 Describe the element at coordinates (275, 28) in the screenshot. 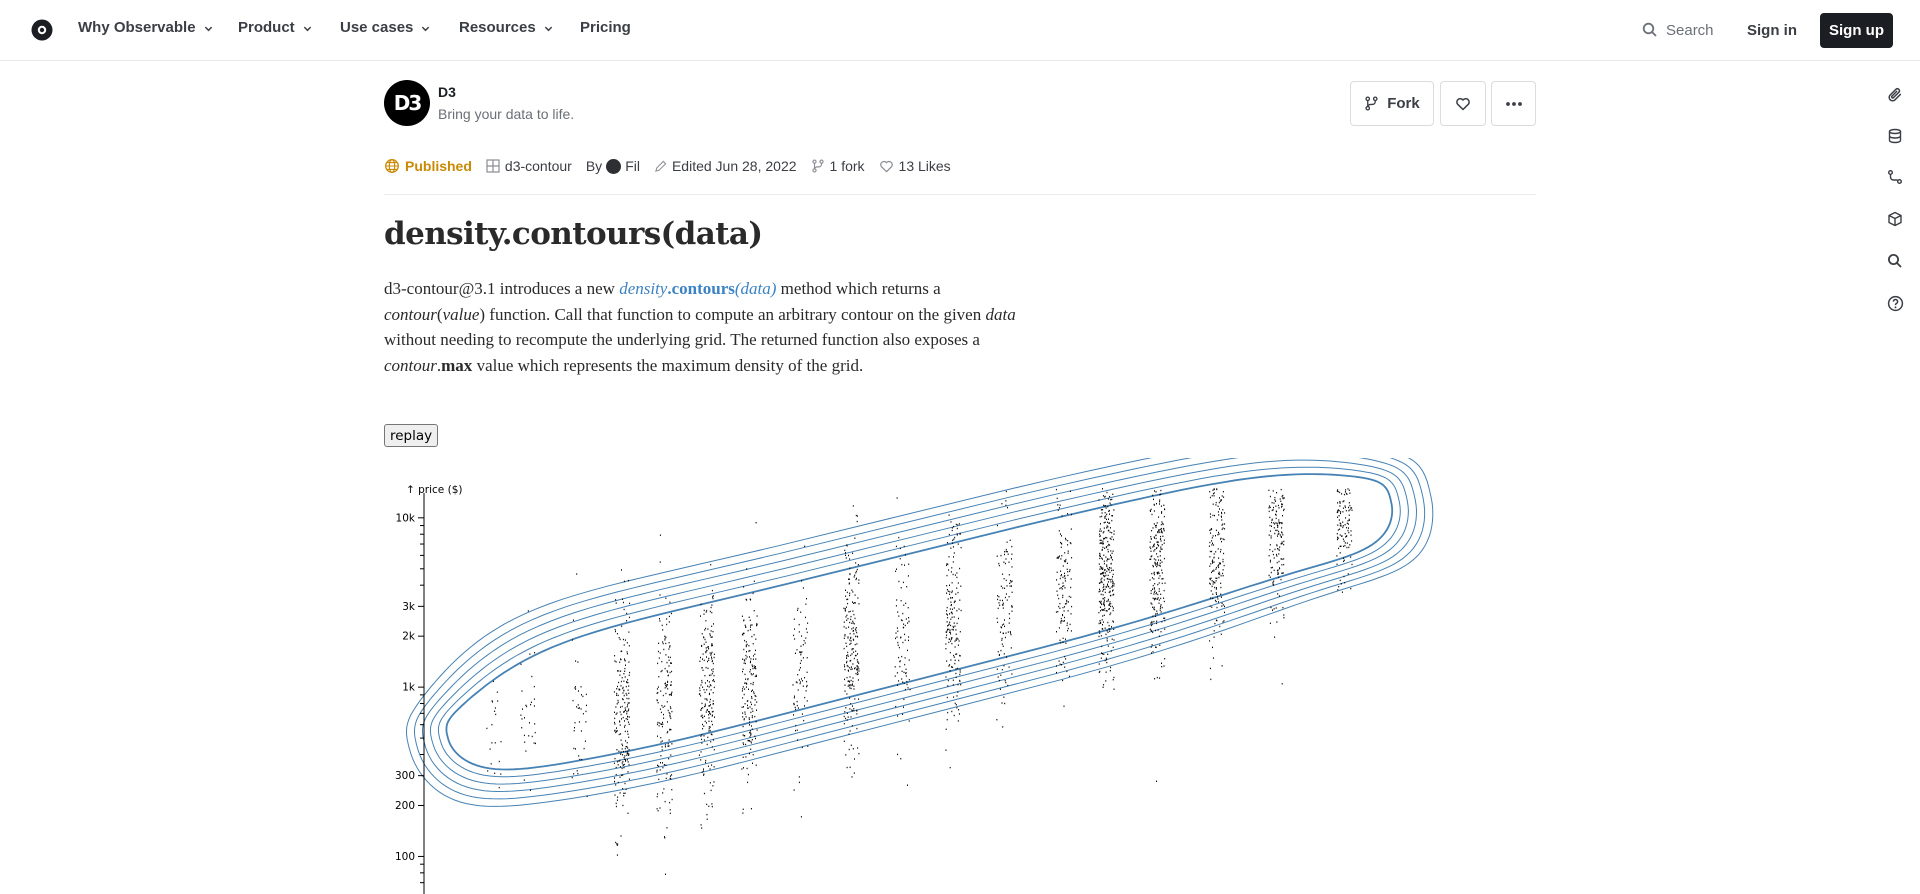

I see `nav-product: Product` at that location.